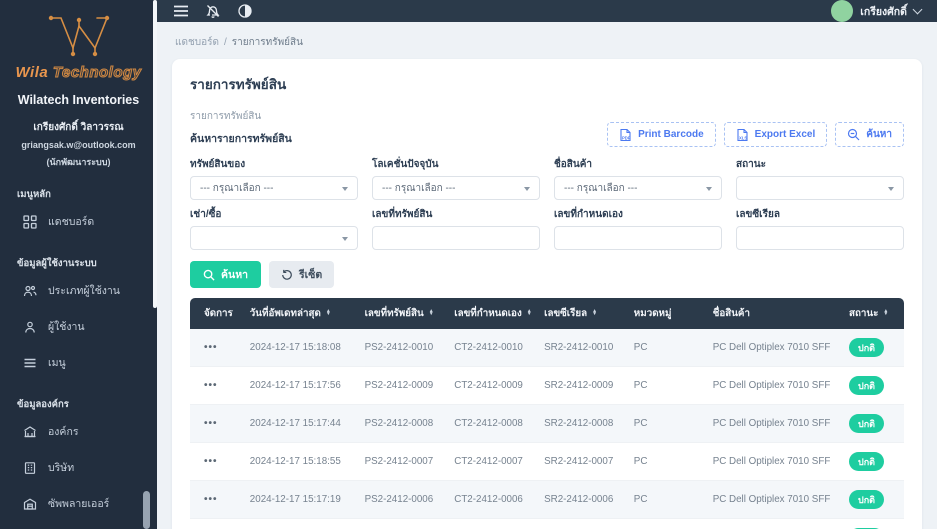  Describe the element at coordinates (78, 290) in the screenshot. I see `sidebar-item-user-types: ประเภทผู้ใช้งาน` at that location.